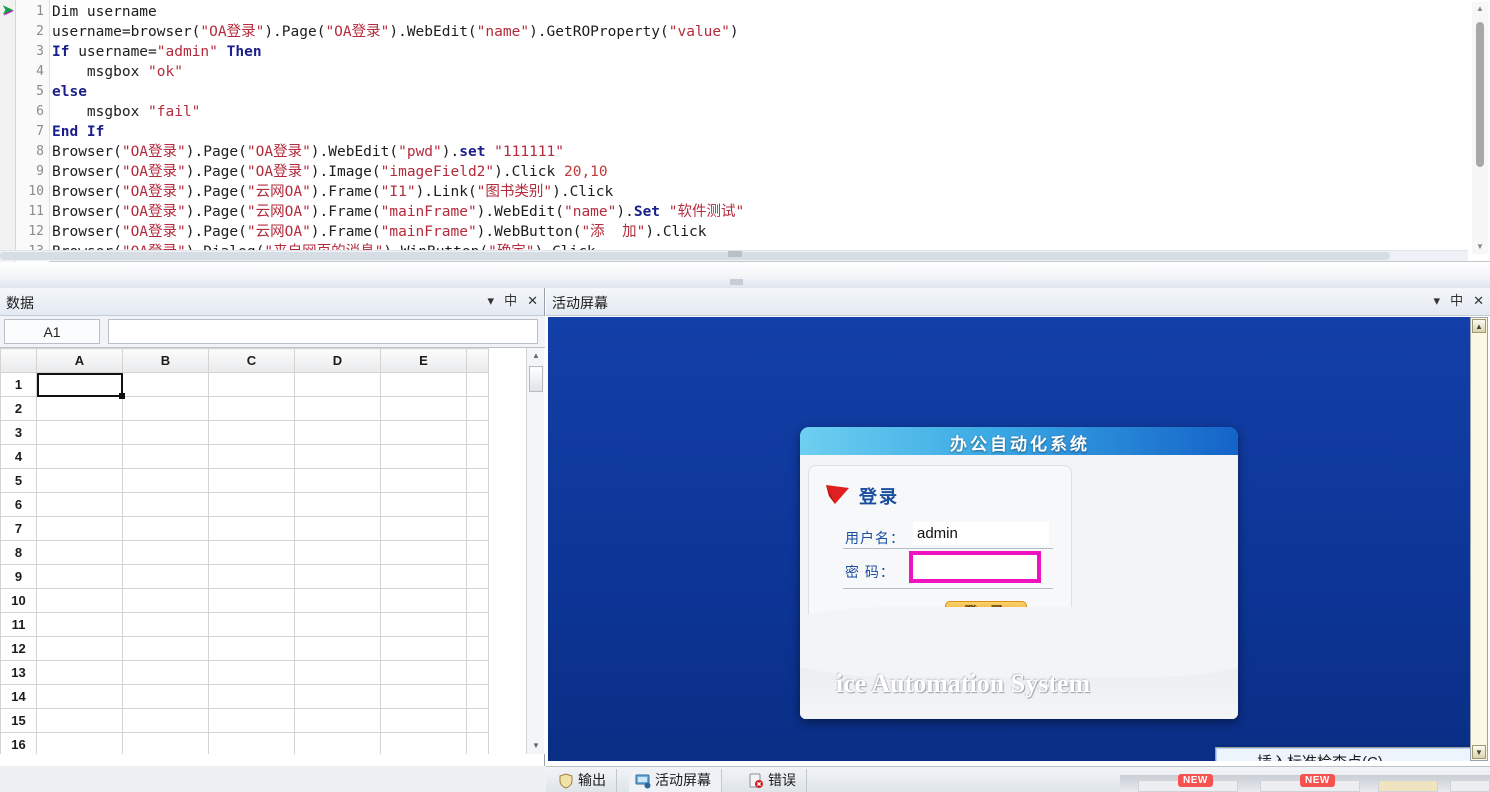 This screenshot has height=792, width=1490. I want to click on spreadsheet-column-header: E, so click(423, 360).